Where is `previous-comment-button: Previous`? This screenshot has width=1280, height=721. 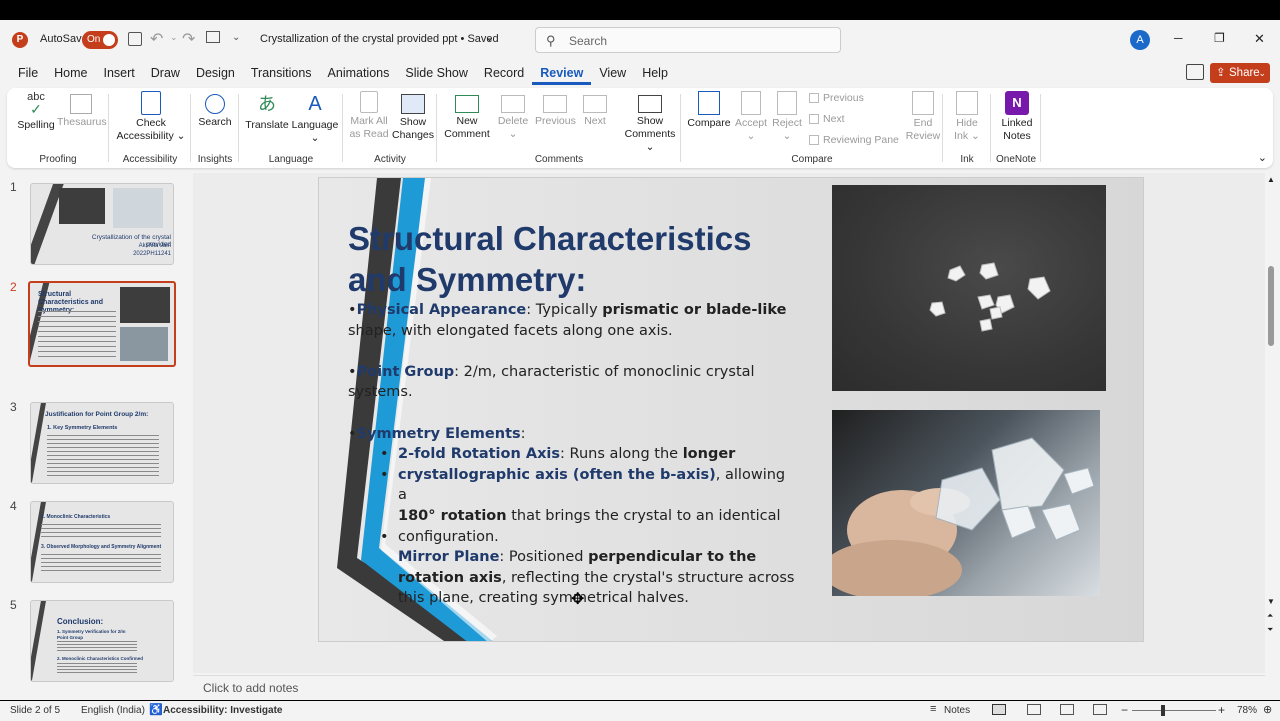
previous-comment-button: Previous is located at coordinates (555, 109).